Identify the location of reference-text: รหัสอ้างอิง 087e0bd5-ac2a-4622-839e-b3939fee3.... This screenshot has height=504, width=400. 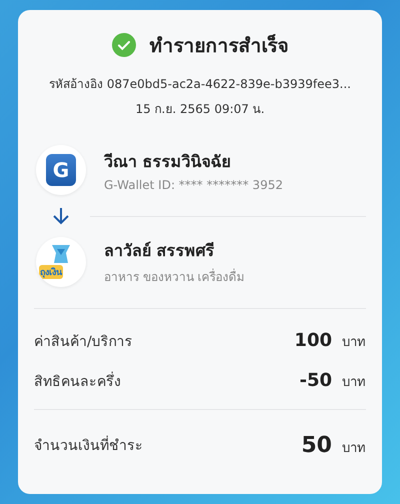
(200, 84).